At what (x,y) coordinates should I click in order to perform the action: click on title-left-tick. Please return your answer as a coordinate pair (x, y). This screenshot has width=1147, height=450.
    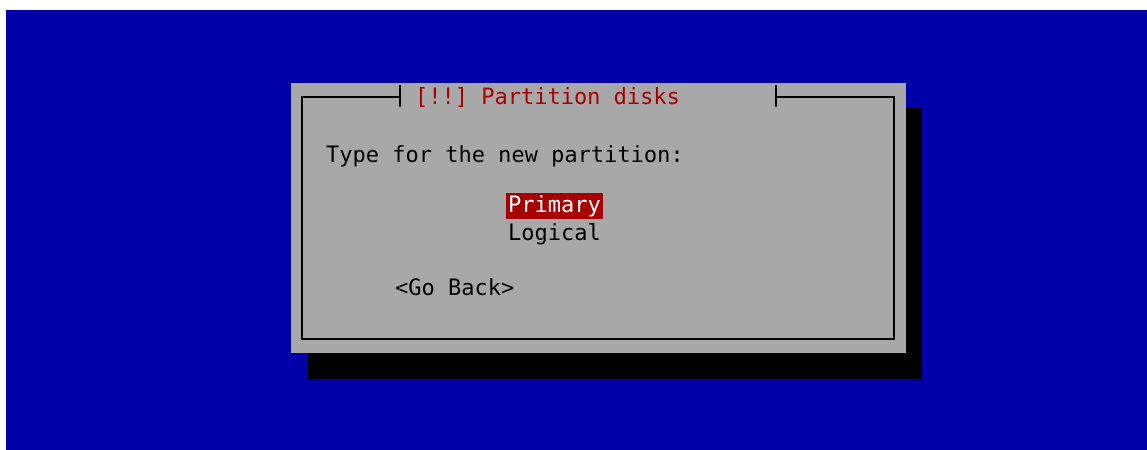
    Looking at the image, I should click on (400, 96).